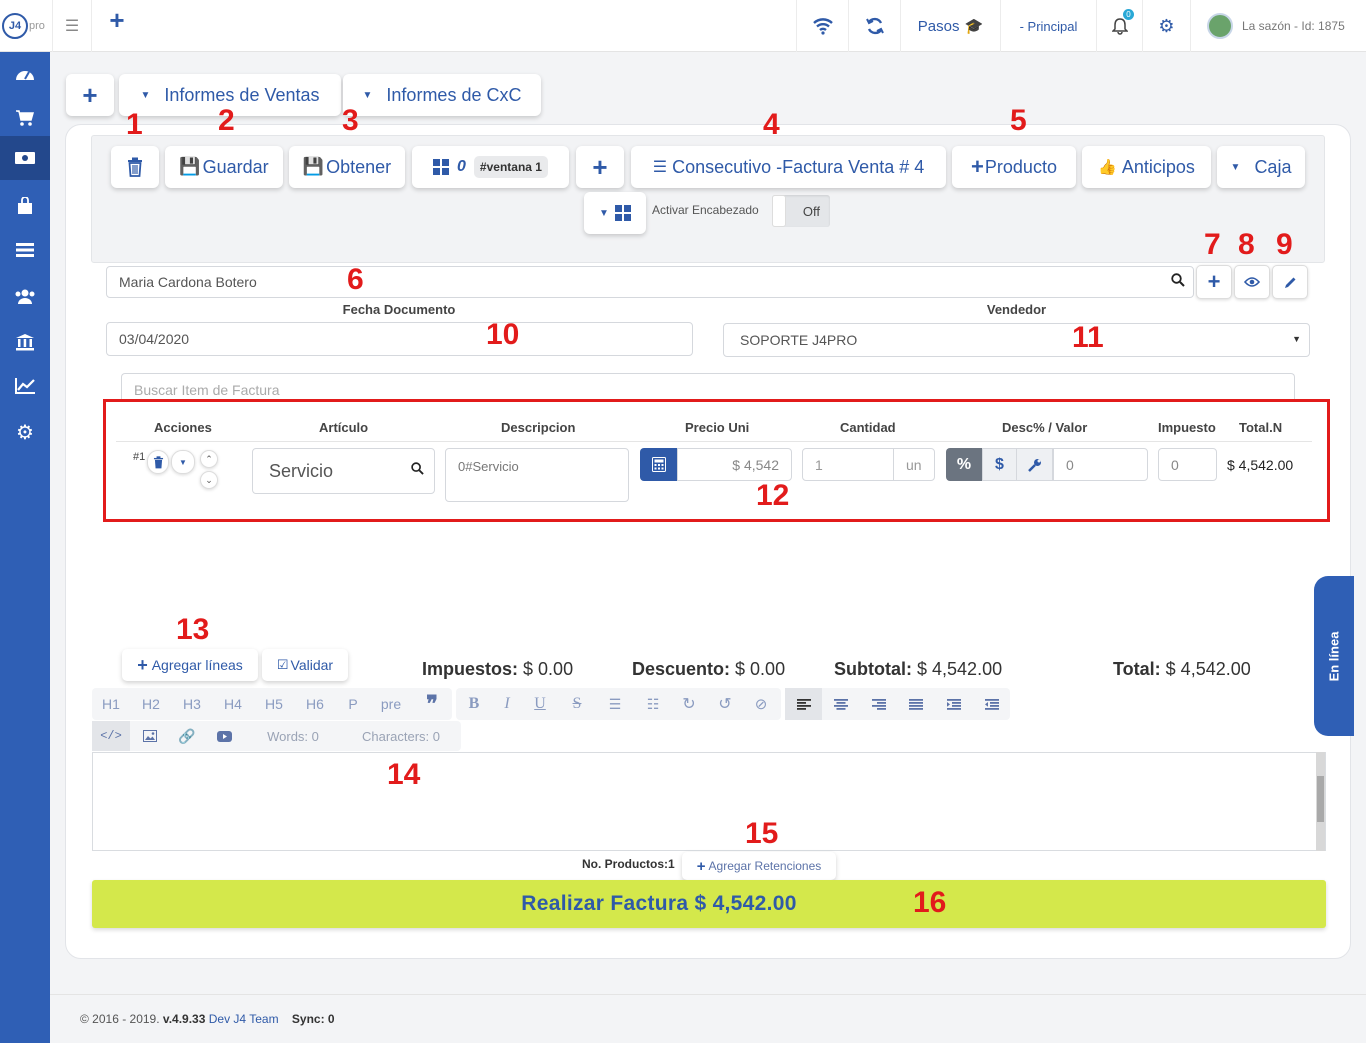 Image resolution: width=1366 pixels, height=1043 pixels. What do you see at coordinates (1214, 282) in the screenshot?
I see `add-cliente-button: +` at bounding box center [1214, 282].